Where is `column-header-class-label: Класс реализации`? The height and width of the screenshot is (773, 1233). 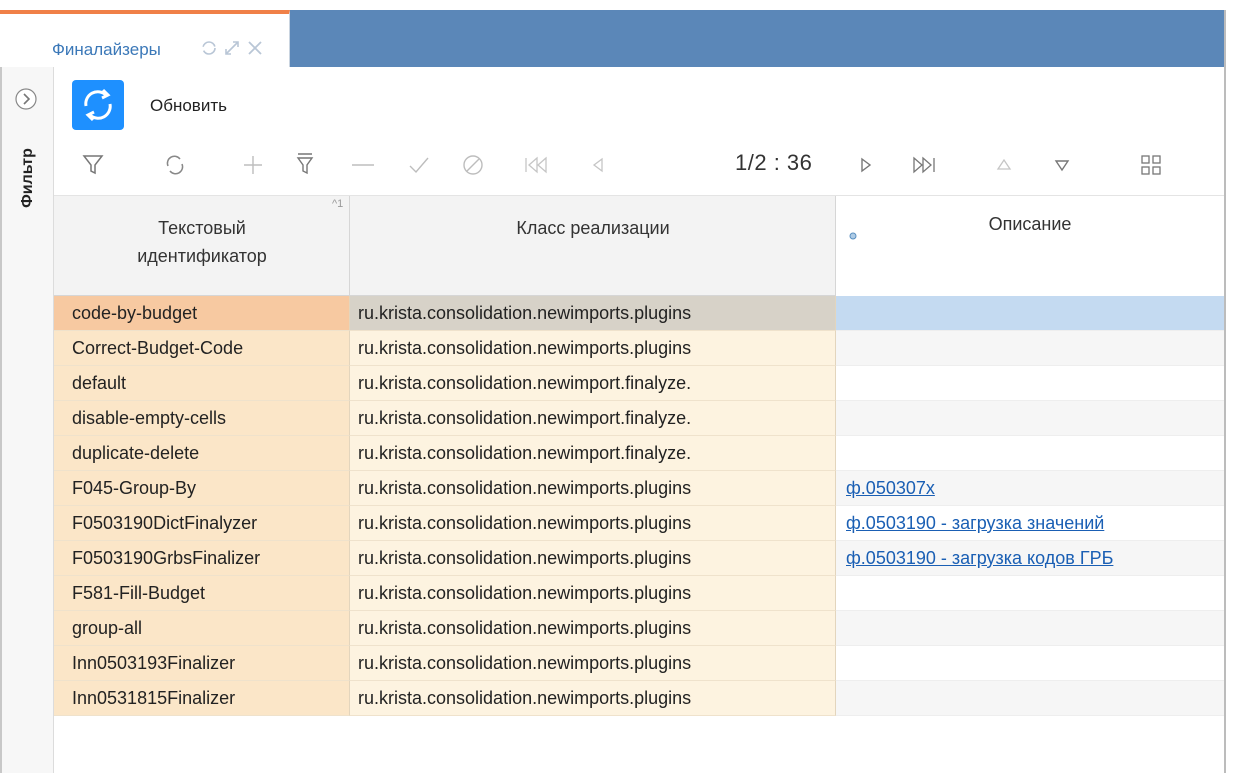
column-header-class-label: Класс реализации is located at coordinates (593, 228).